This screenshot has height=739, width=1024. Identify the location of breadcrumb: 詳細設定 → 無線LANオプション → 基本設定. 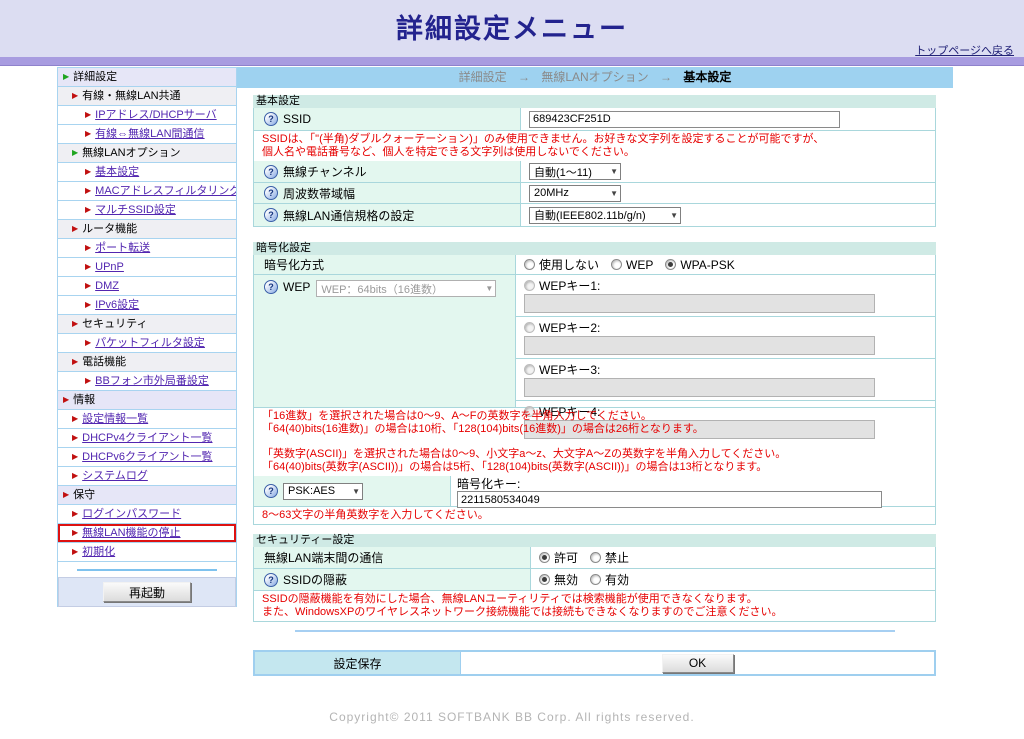
(595, 77).